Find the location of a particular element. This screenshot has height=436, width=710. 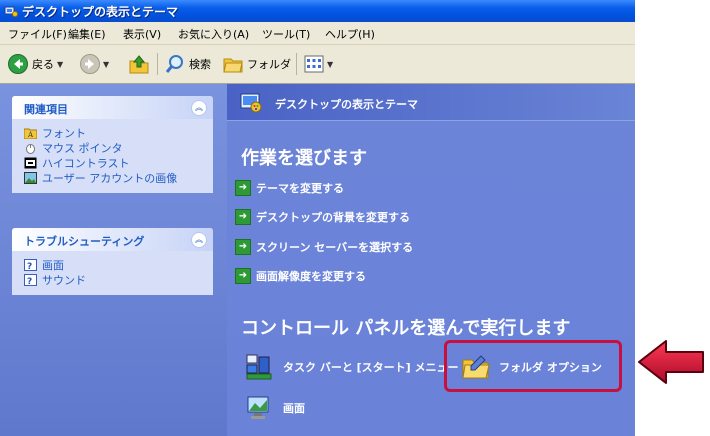

cp-taskbar-start-menu: タスク バーと [スタート] メニュー is located at coordinates (352, 367).